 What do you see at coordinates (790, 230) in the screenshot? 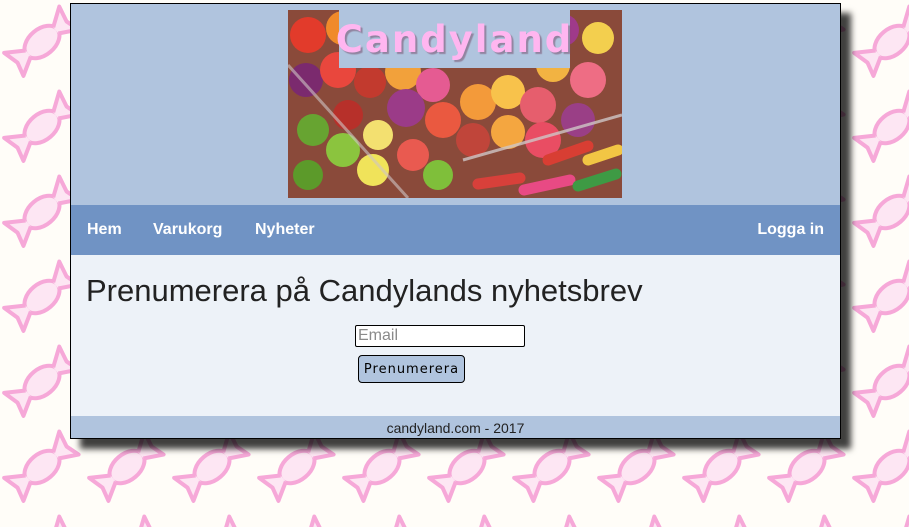
I see `nav-login-link: Logga in` at bounding box center [790, 230].